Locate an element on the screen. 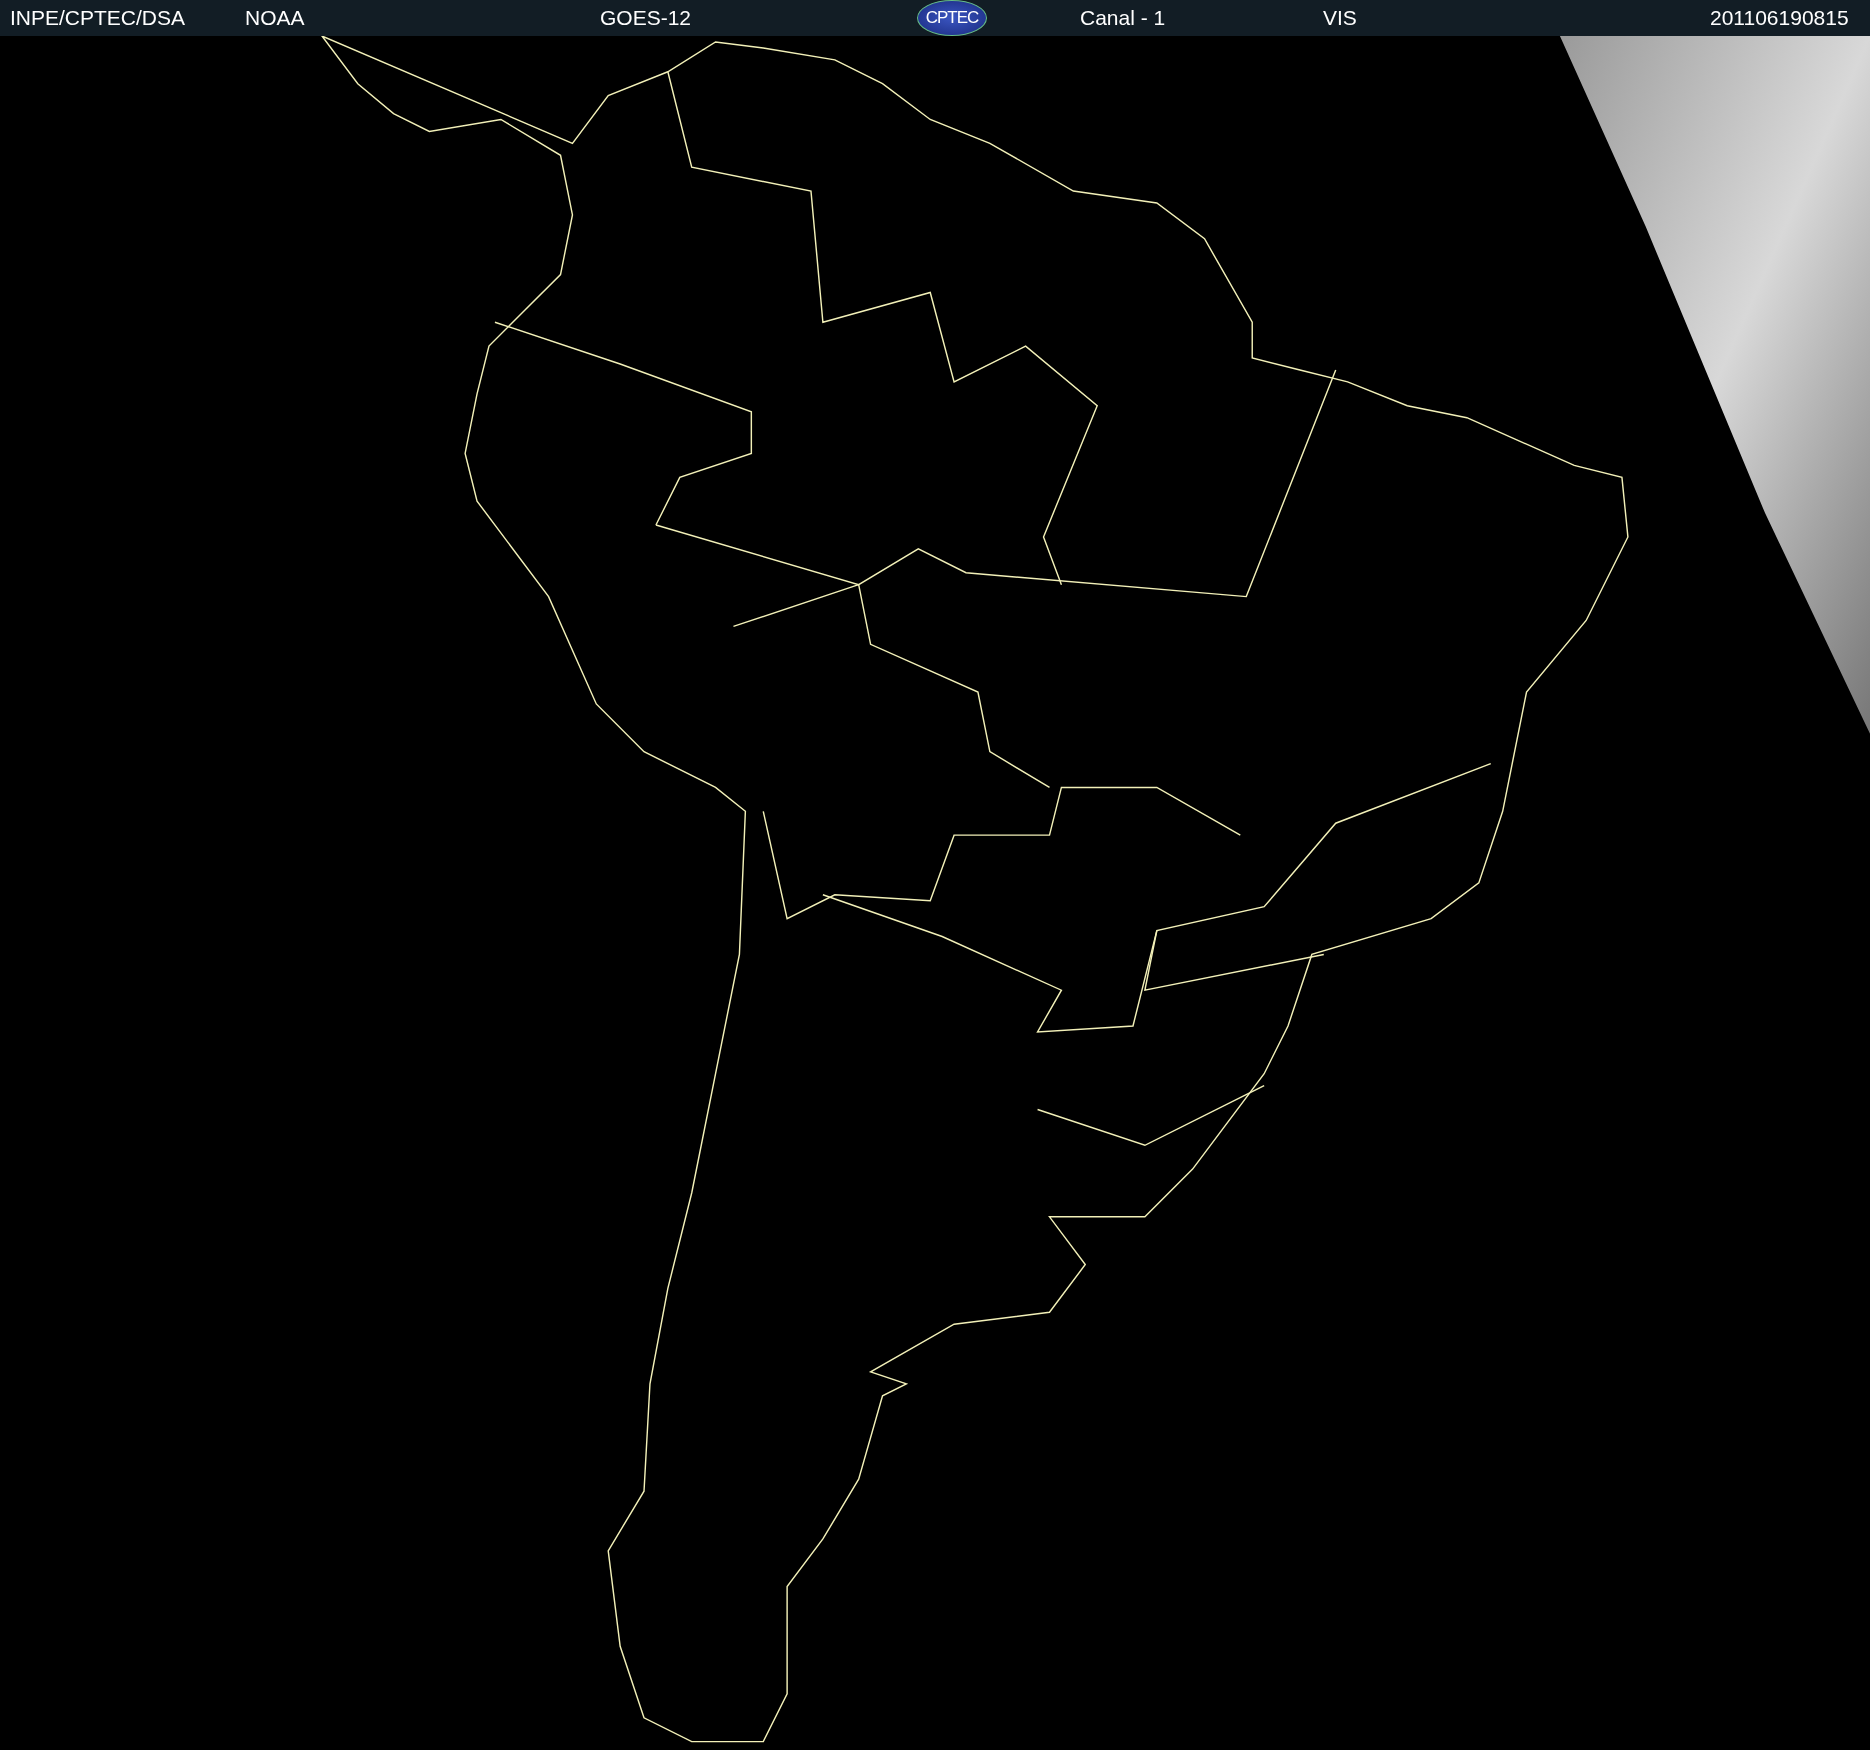 This screenshot has width=1870, height=1750. header-label: 201106190815 is located at coordinates (1779, 18).